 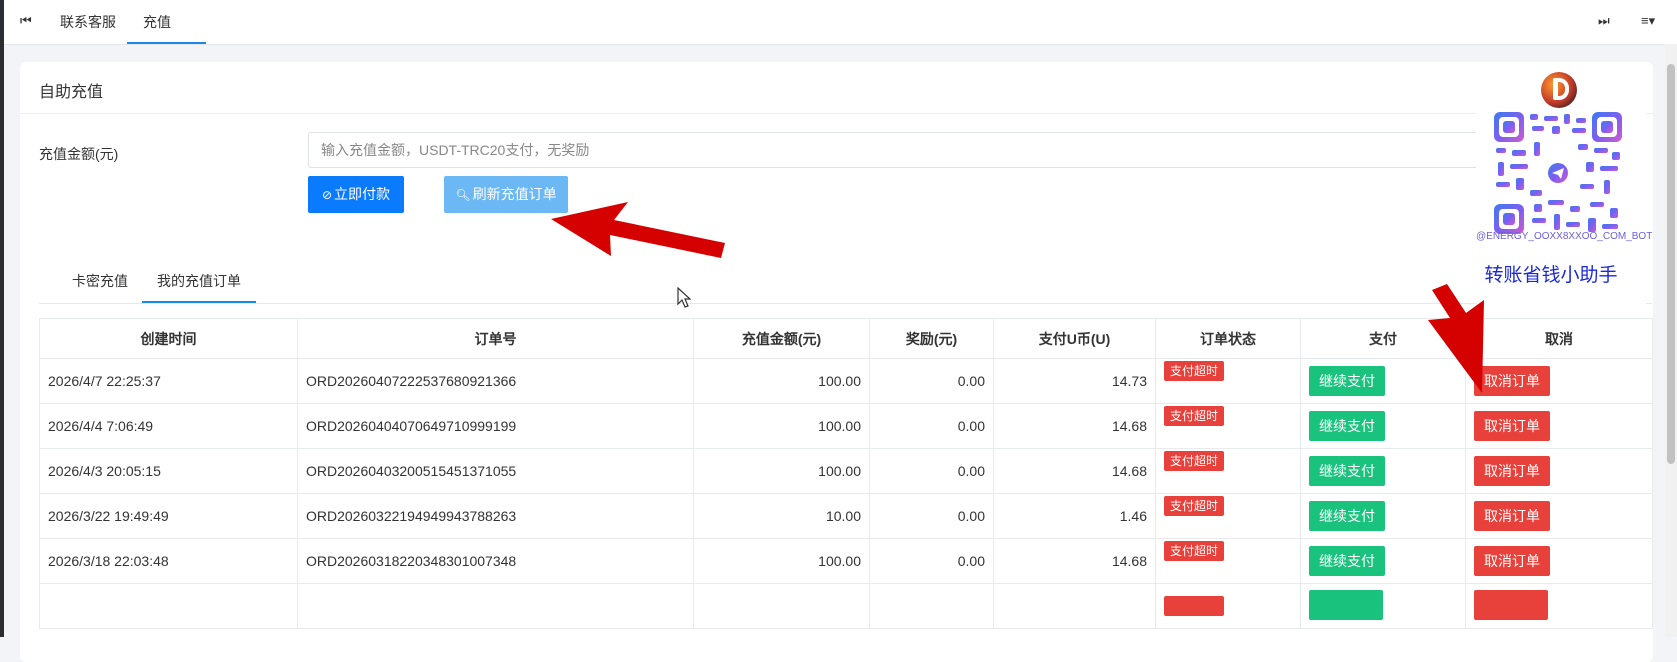 I want to click on status-cell, so click(x=1228, y=606).